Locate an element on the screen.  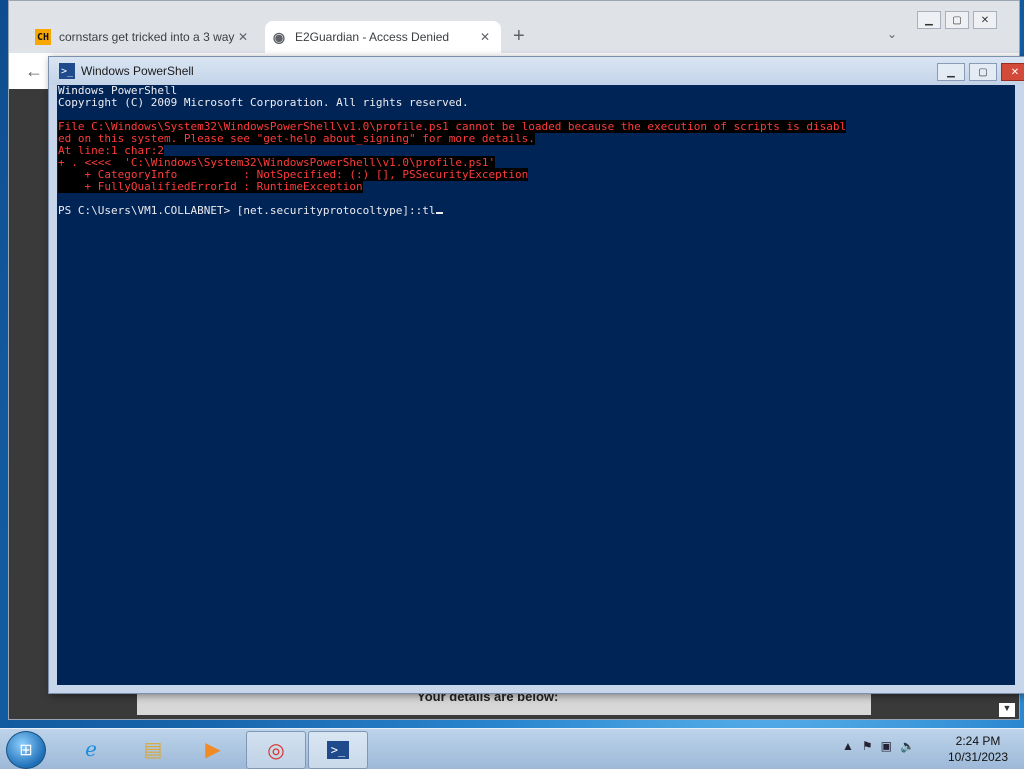
tab-e2guardian: ◉ E2Guardian - Access Denied ✕ is located at coordinates (383, 37).